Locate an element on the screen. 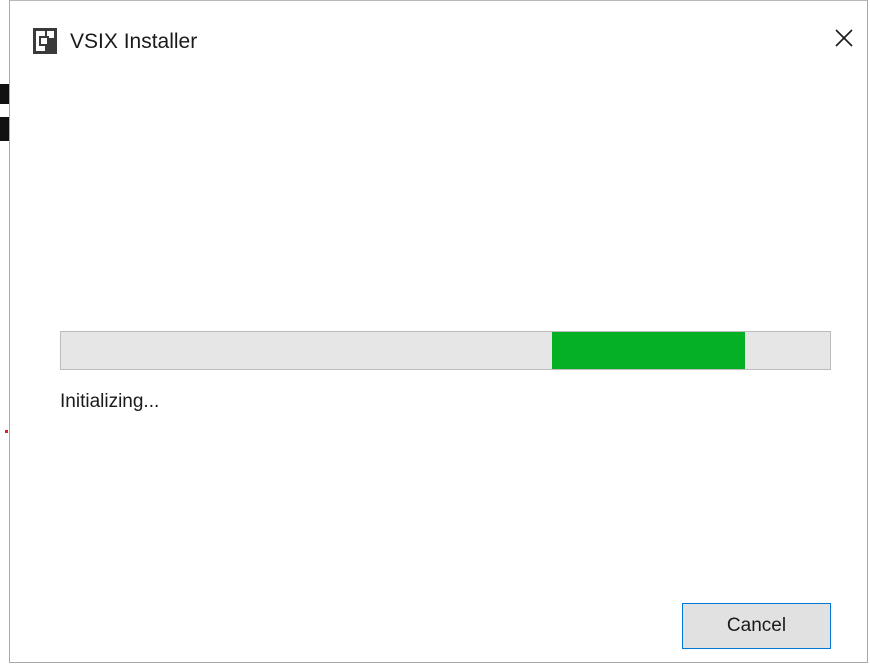 The height and width of the screenshot is (665, 870). close-button is located at coordinates (844, 40).